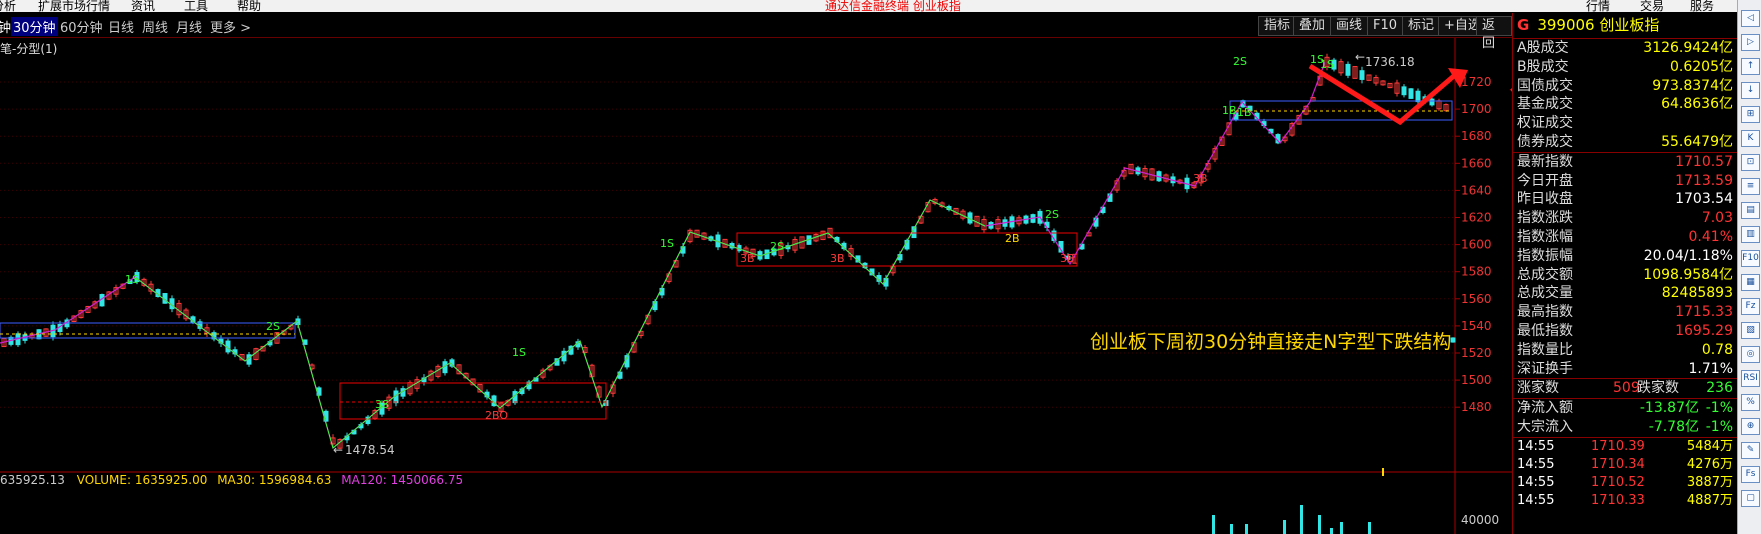 The image size is (1761, 534). I want to click on tool-icon: Fs, so click(1750, 474).